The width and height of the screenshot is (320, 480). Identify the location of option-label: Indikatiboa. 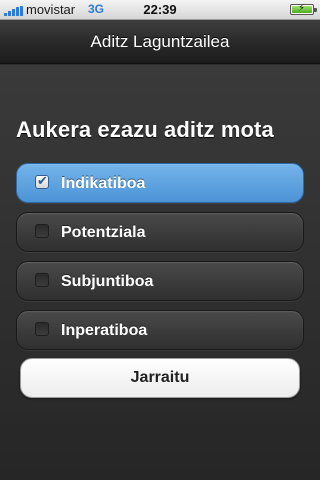
(103, 183).